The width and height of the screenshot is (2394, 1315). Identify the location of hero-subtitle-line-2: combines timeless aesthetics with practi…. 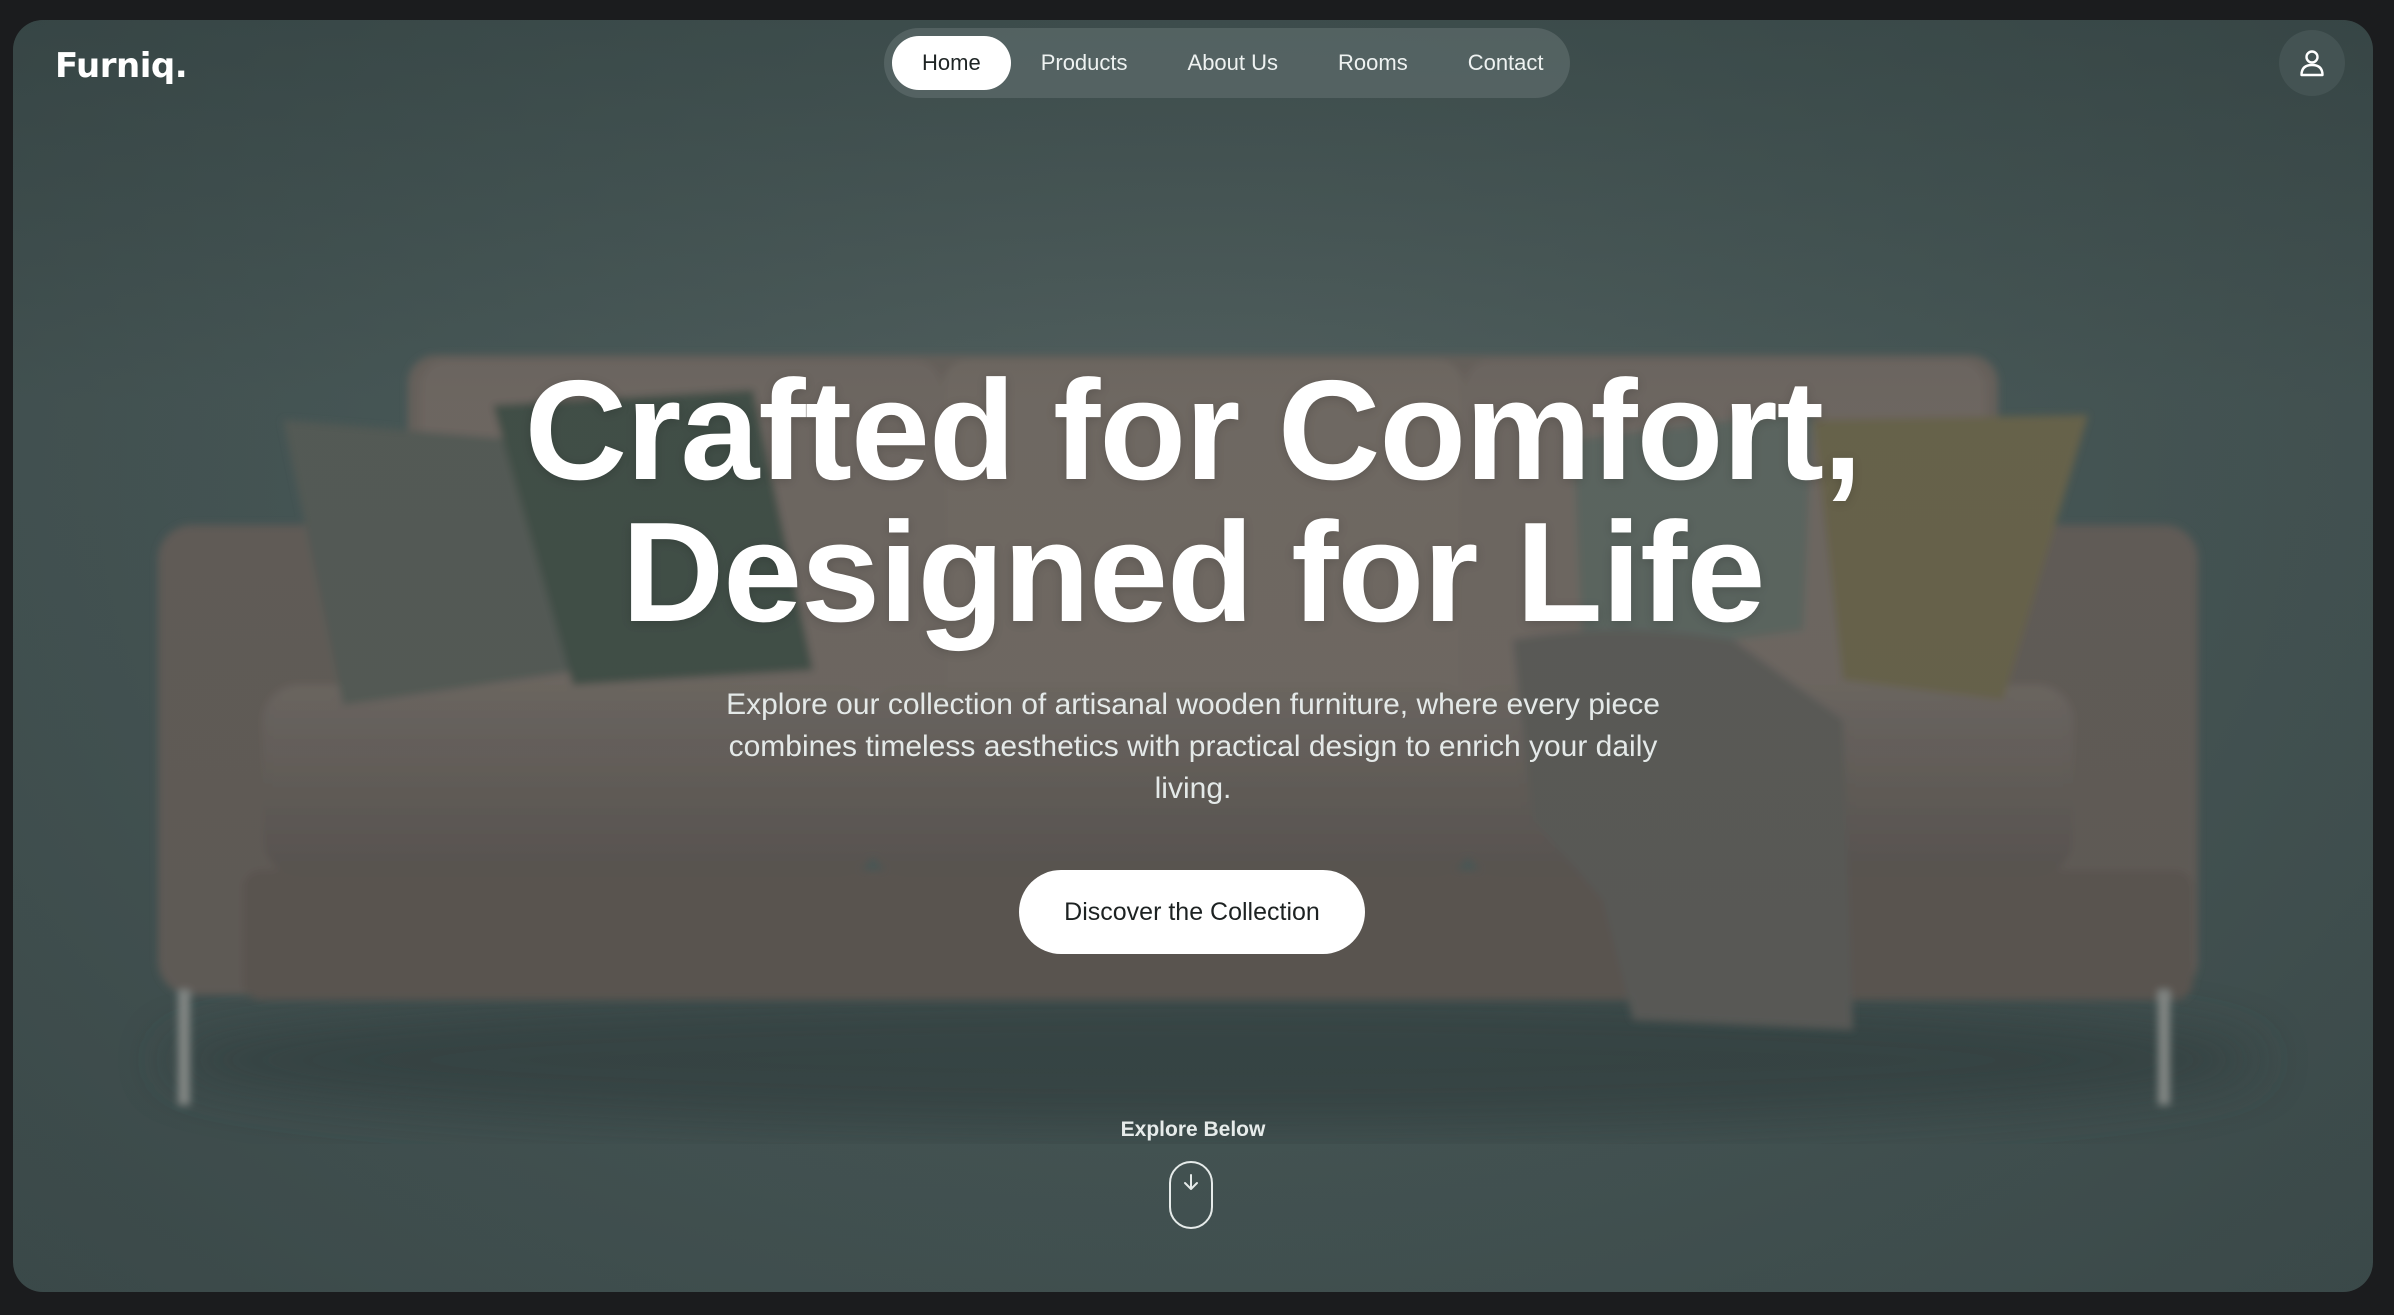
(1193, 746).